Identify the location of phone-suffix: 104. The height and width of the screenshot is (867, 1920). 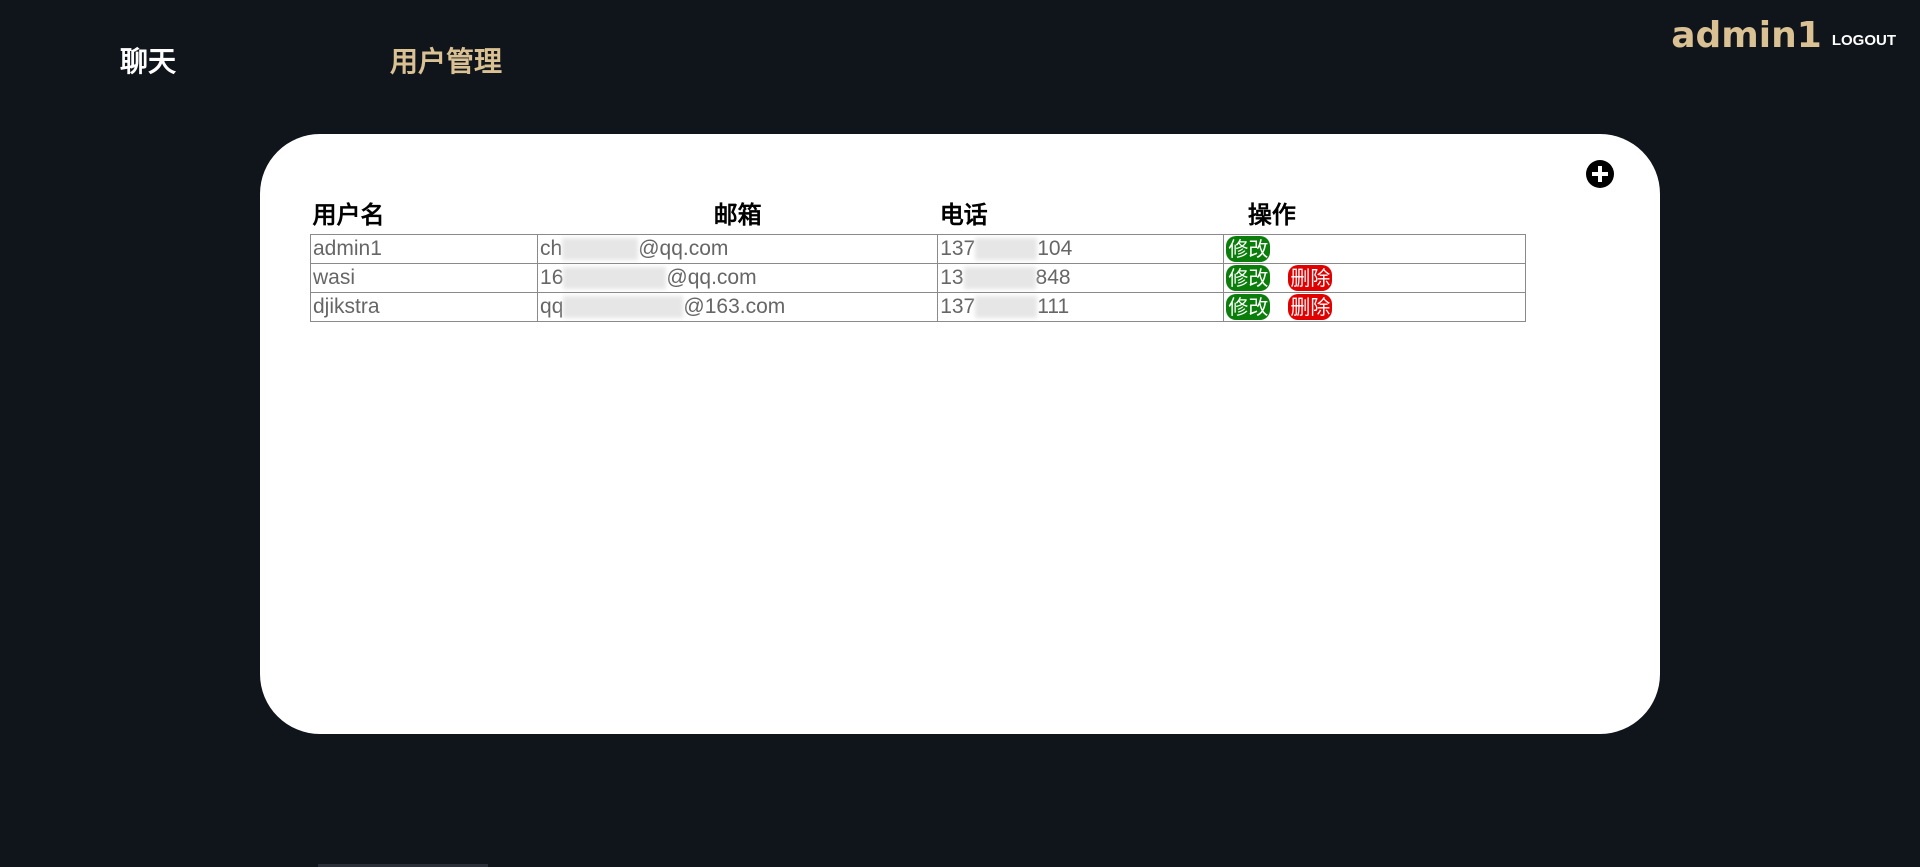
(1055, 248).